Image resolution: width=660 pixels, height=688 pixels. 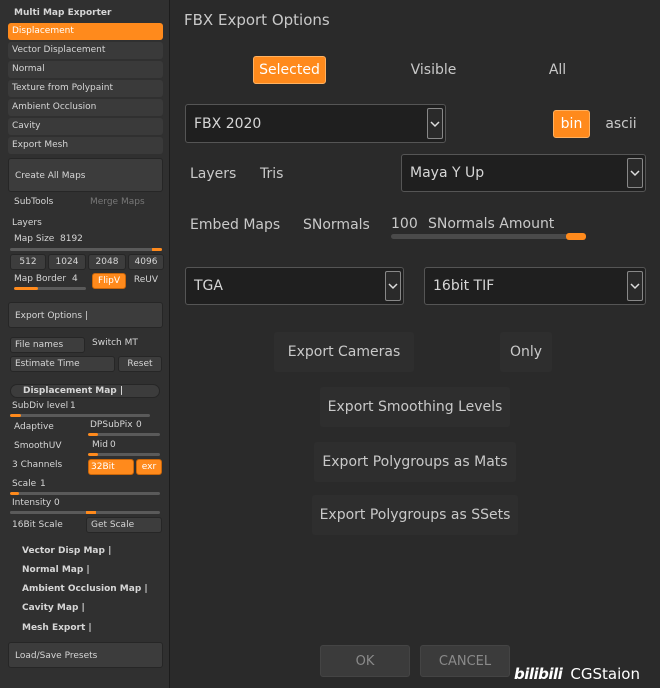 I want to click on map-size-value: 8192, so click(x=71, y=239).